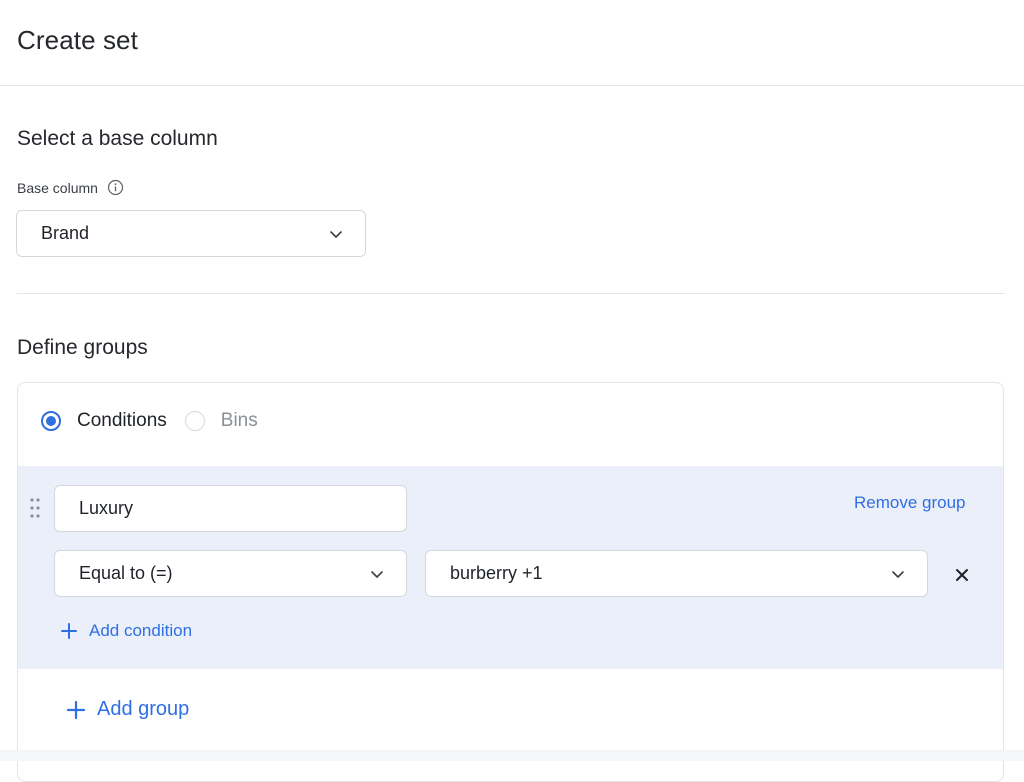 This screenshot has width=1024, height=782. What do you see at coordinates (57, 187) in the screenshot?
I see `base-column-label-text: Base column` at bounding box center [57, 187].